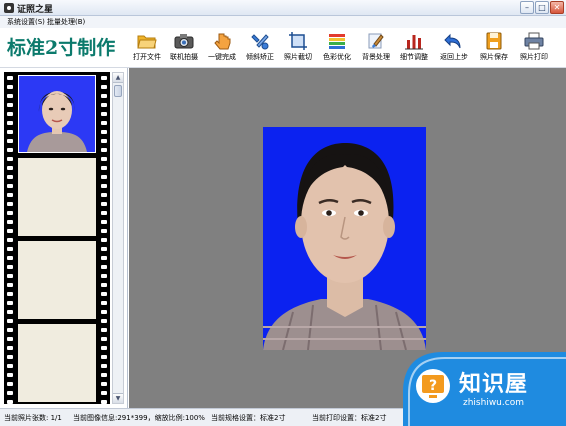 Image resolution: width=566 pixels, height=426 pixels. What do you see at coordinates (337, 57) in the screenshot?
I see `color-optimize-label: 色彩优化` at bounding box center [337, 57].